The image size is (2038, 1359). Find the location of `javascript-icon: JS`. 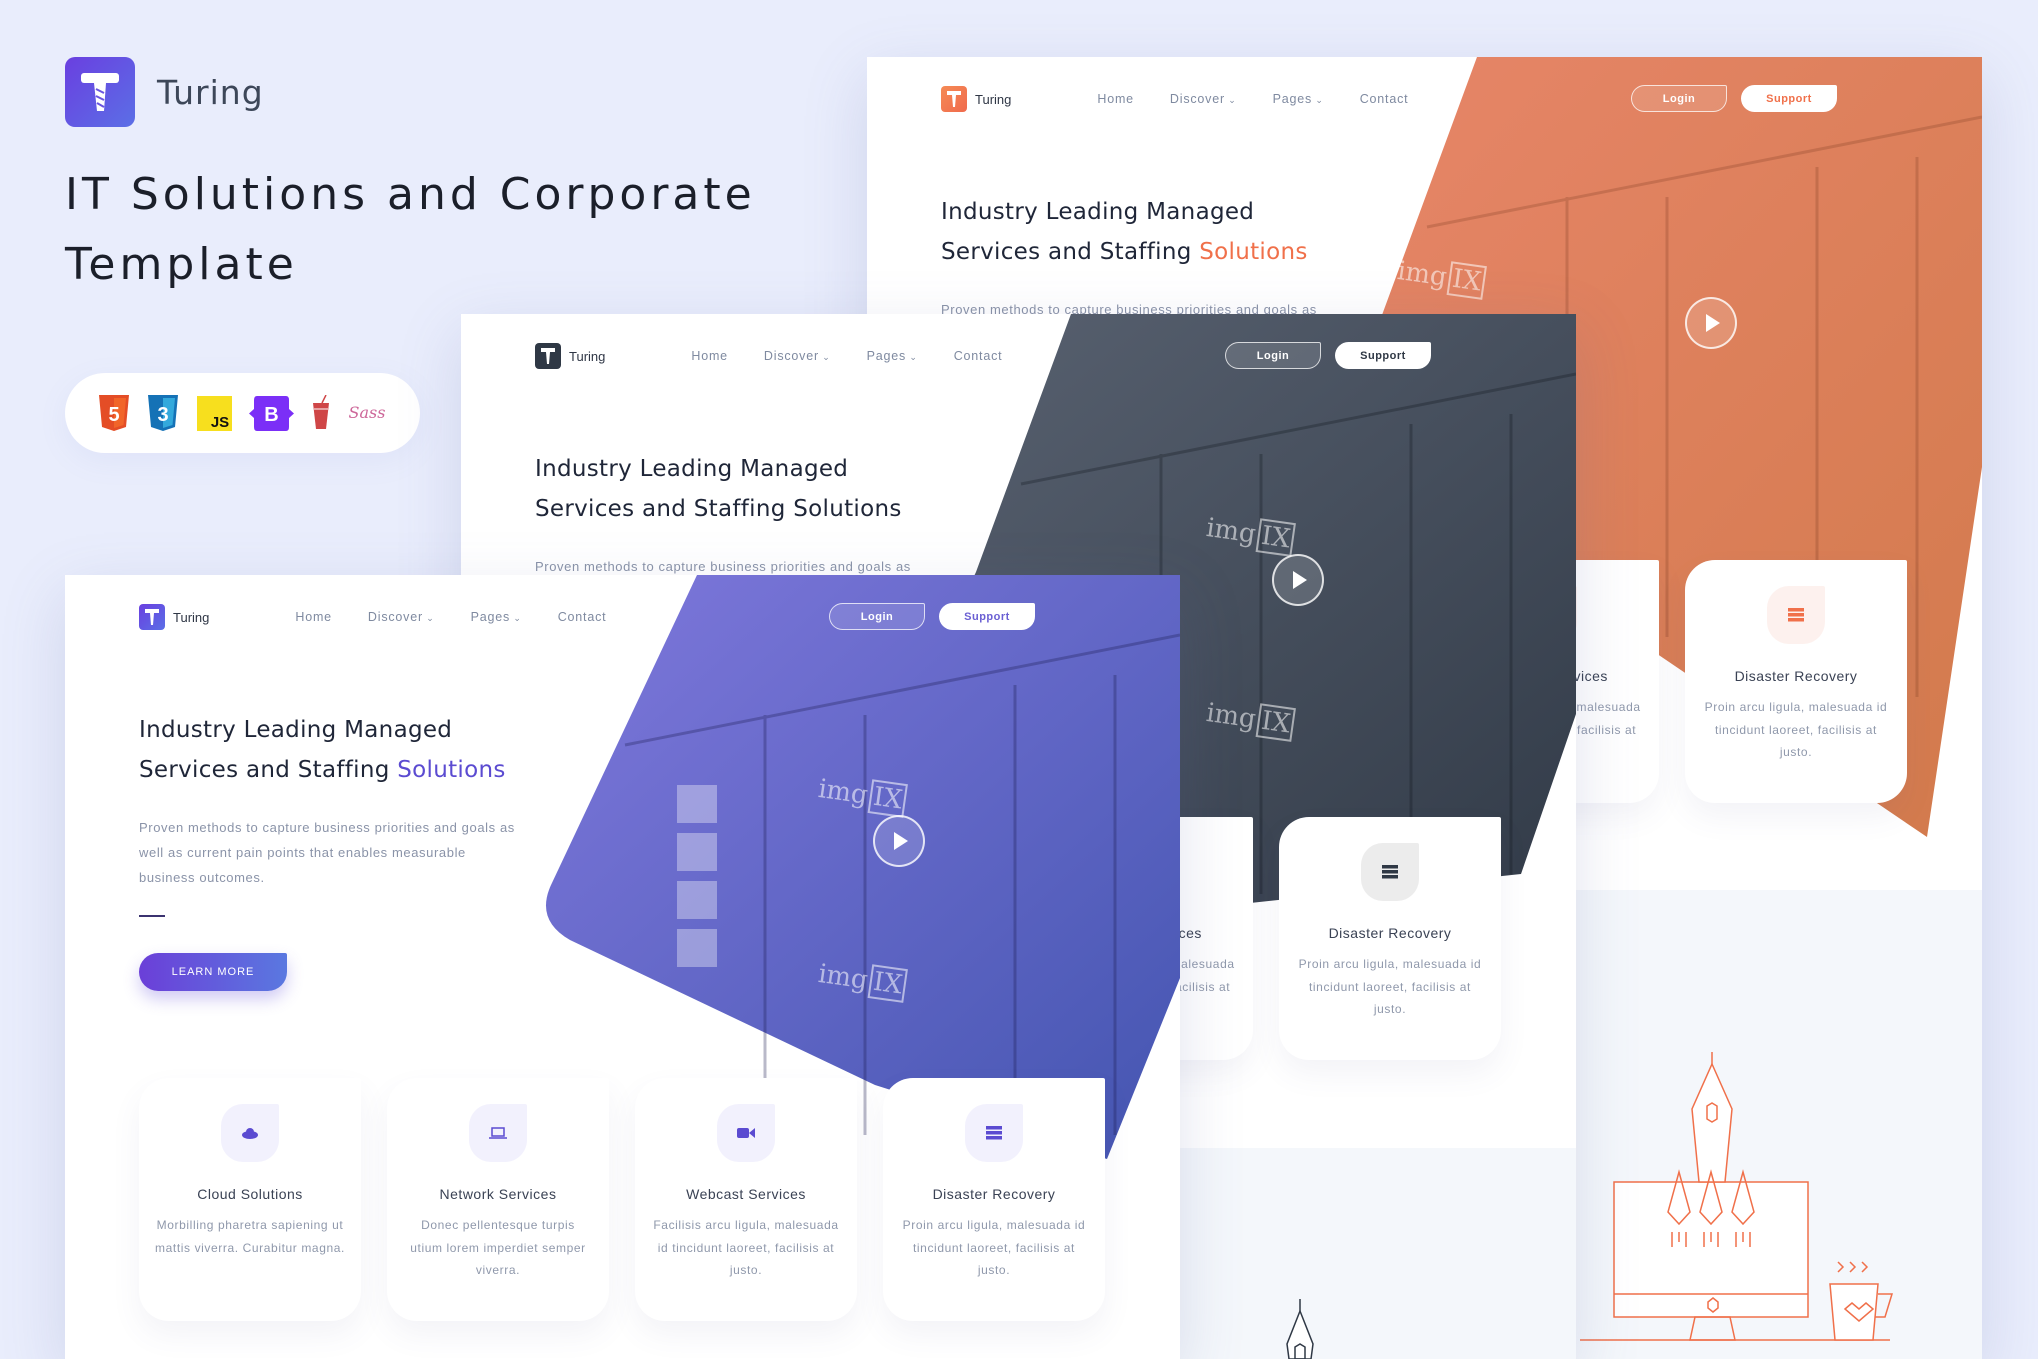

javascript-icon: JS is located at coordinates (214, 413).